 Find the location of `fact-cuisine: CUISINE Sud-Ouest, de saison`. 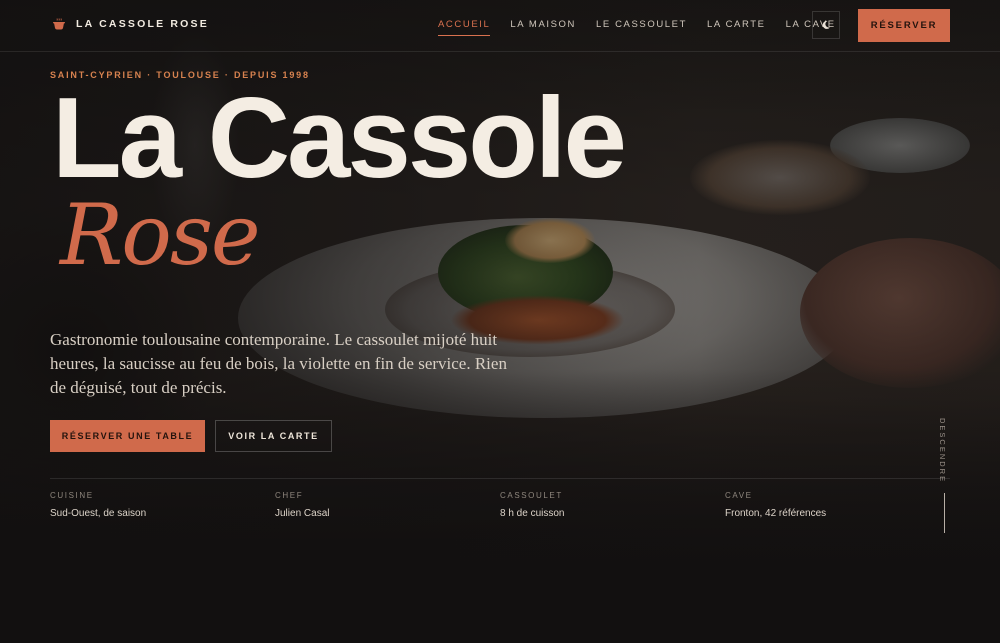

fact-cuisine: CUISINE Sud-Ouest, de saison is located at coordinates (98, 505).